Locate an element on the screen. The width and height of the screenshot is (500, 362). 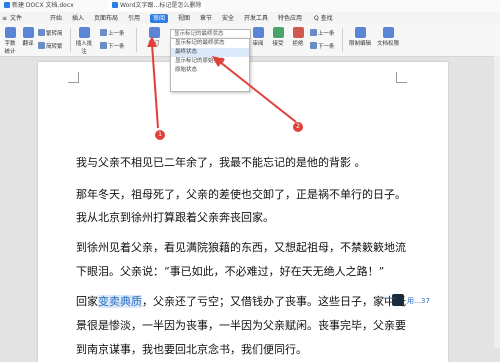
annotation-badge-2: 2 is located at coordinates (298, 127).